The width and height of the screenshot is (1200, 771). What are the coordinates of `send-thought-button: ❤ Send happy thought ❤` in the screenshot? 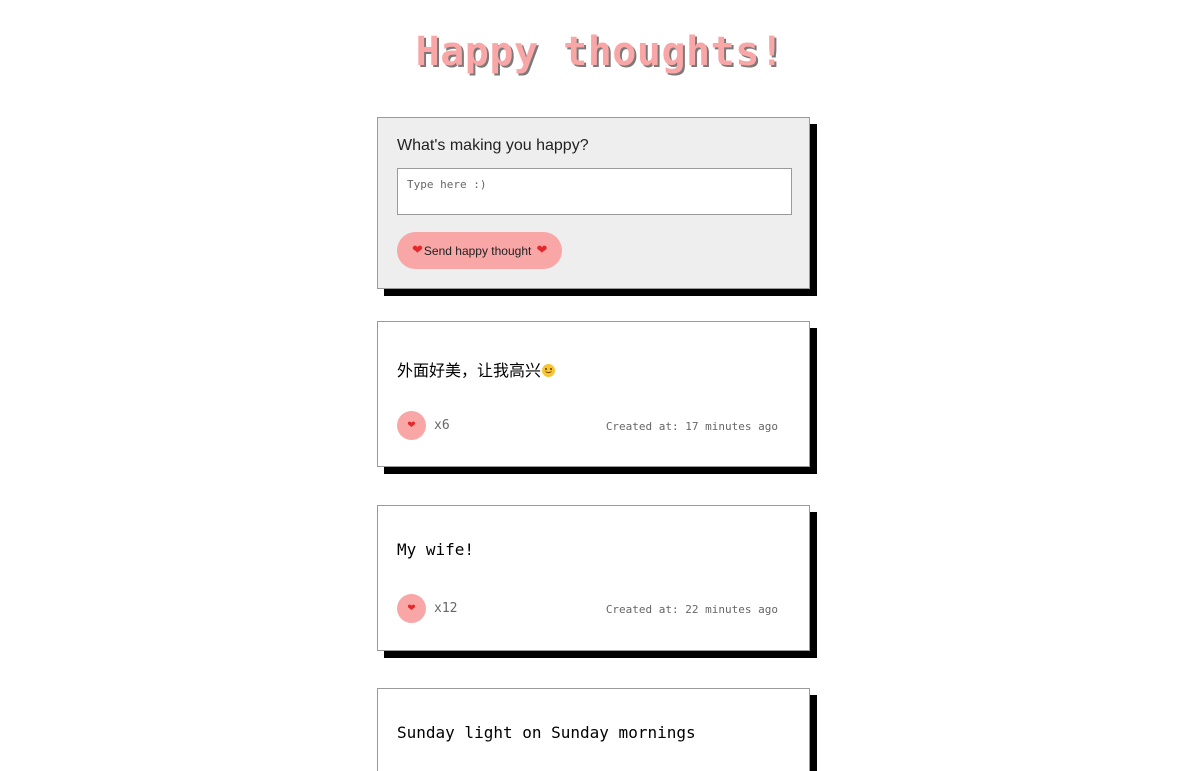 It's located at (480, 250).